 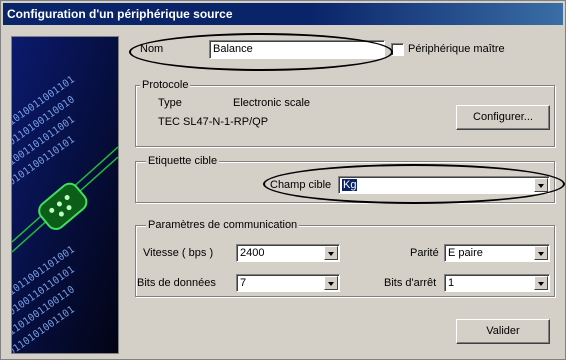 I want to click on databits-label: Bits de données, so click(x=176, y=283).